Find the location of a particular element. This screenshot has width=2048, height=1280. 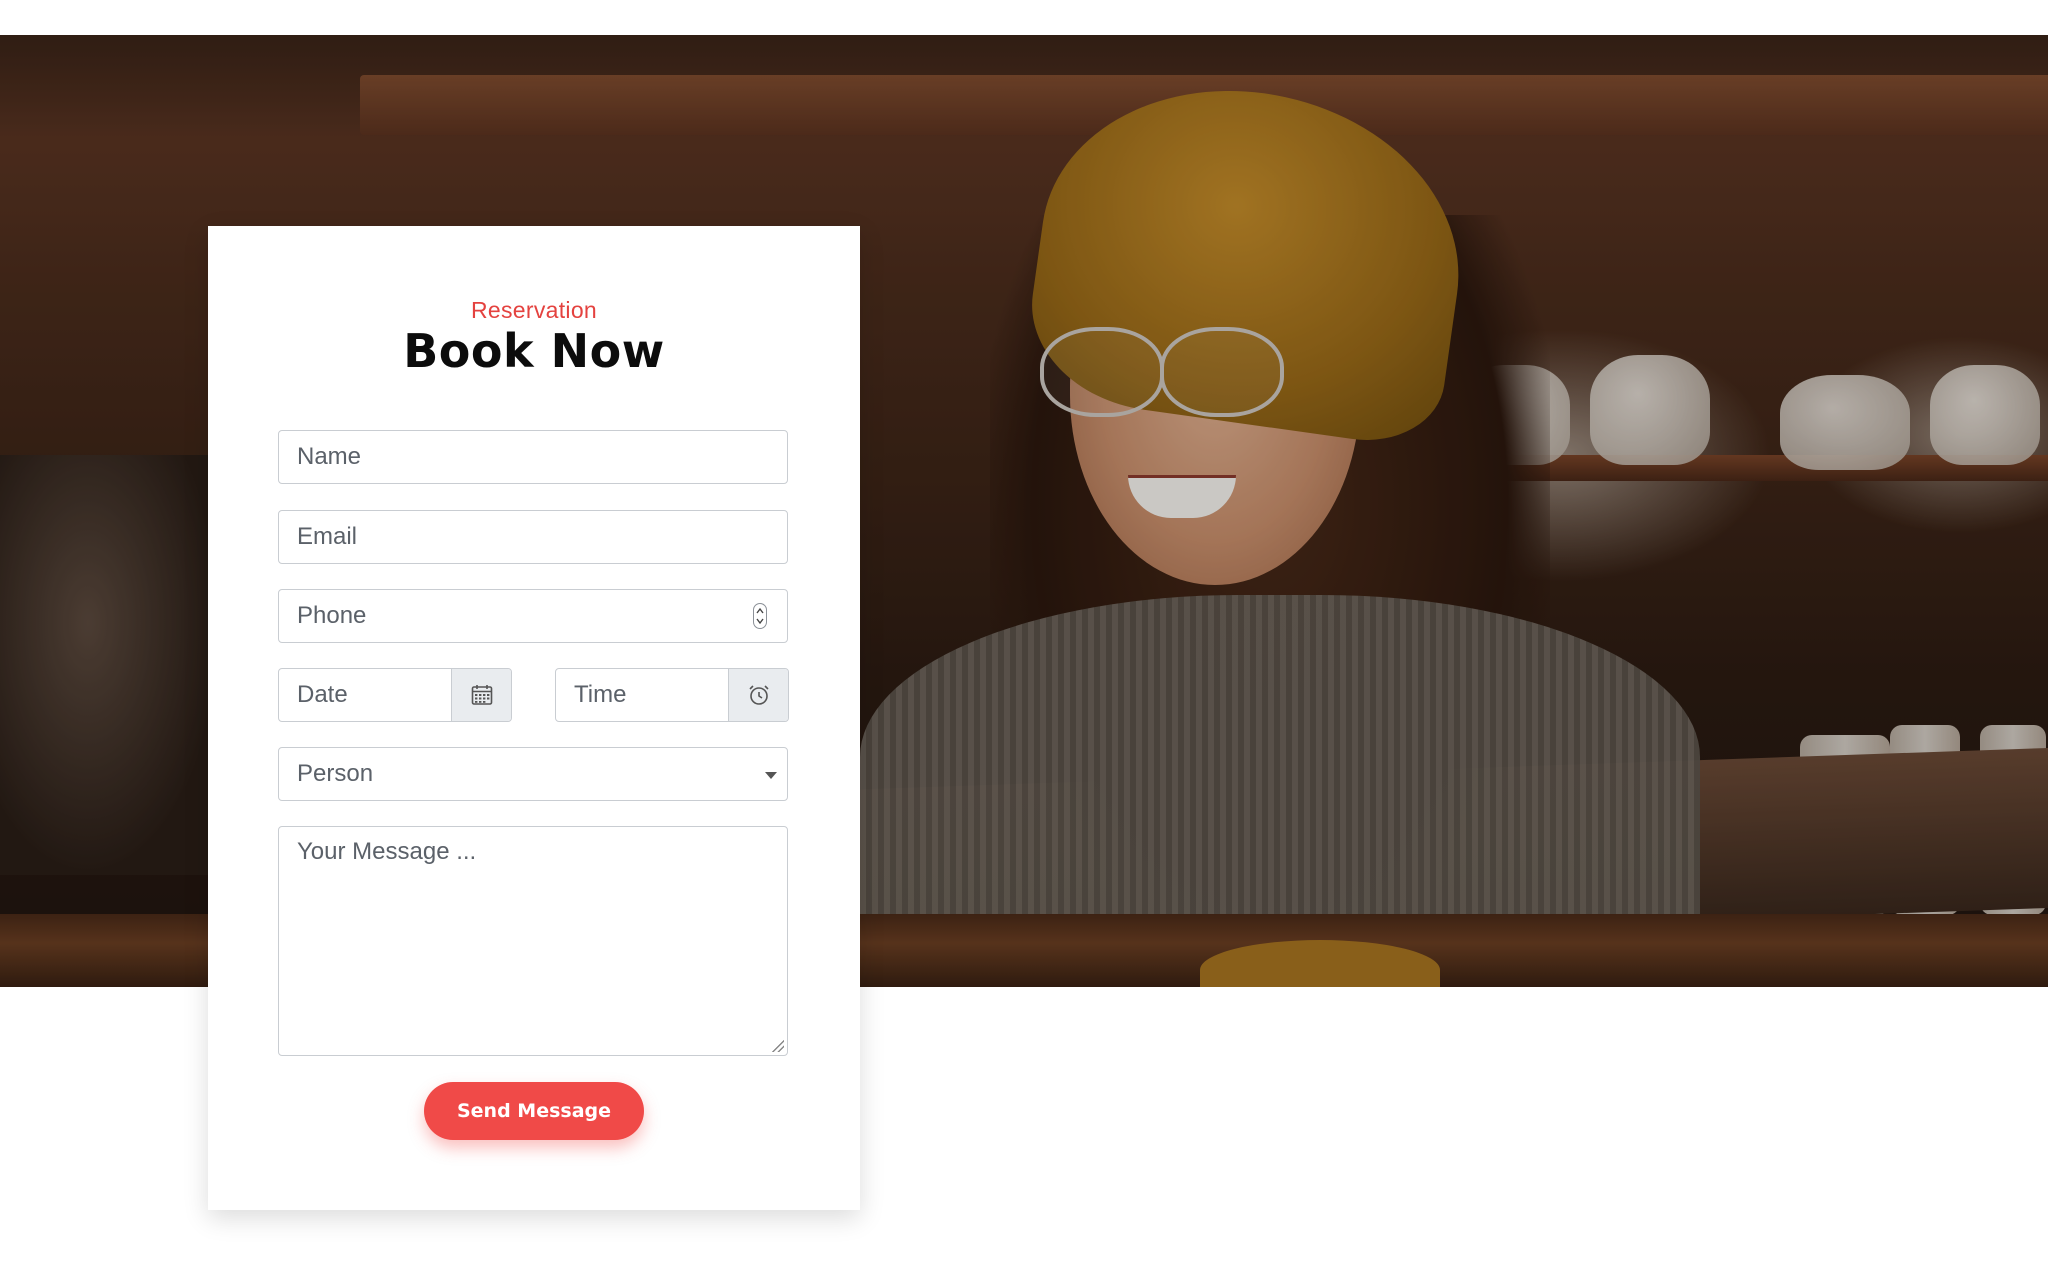

email-input: Email is located at coordinates (533, 537).